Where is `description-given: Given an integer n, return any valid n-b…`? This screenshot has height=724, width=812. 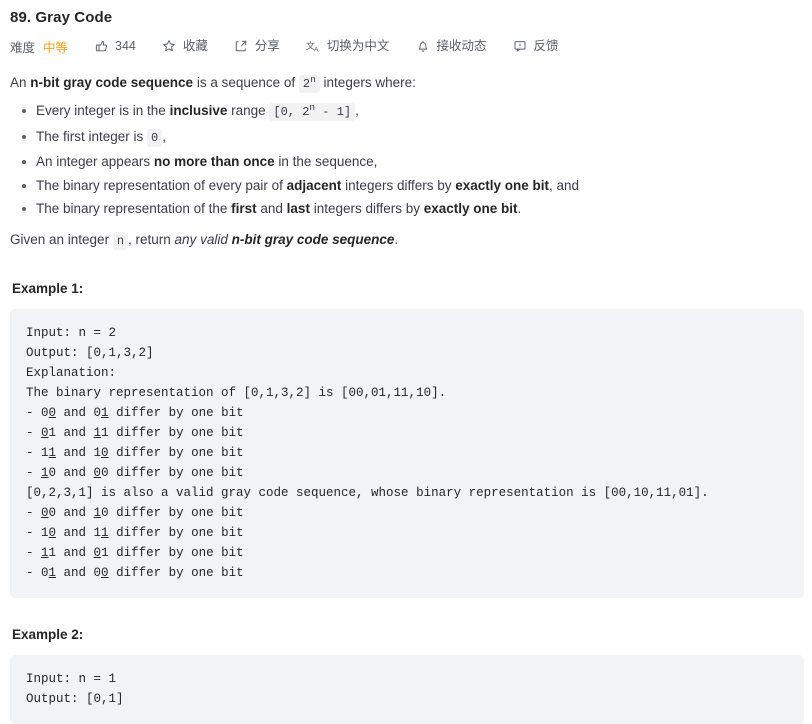
description-given: Given an integer n, return any valid n-b… is located at coordinates (407, 240).